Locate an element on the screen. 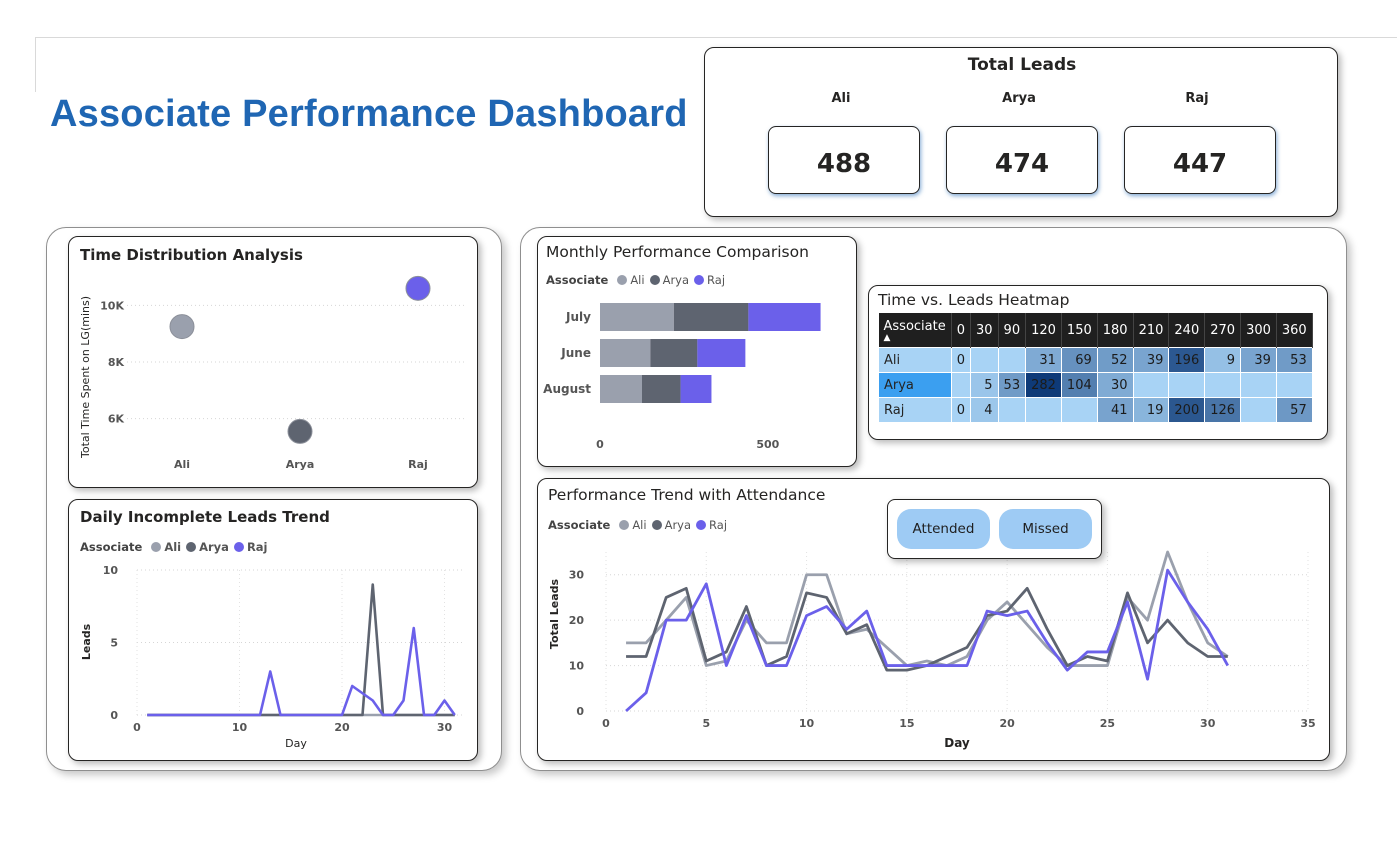 The image size is (1397, 863). series-line-ali is located at coordinates (927, 608).